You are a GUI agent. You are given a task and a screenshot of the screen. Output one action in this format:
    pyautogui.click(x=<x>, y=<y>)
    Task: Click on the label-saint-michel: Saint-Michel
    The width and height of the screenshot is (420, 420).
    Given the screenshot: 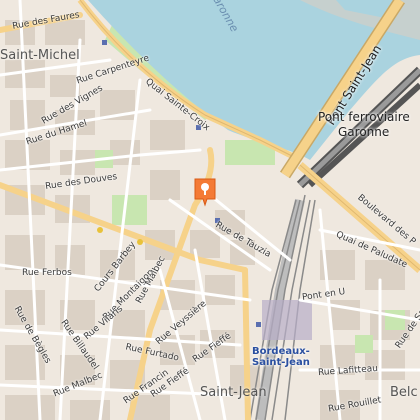 What is the action you would take?
    pyautogui.click(x=40, y=55)
    